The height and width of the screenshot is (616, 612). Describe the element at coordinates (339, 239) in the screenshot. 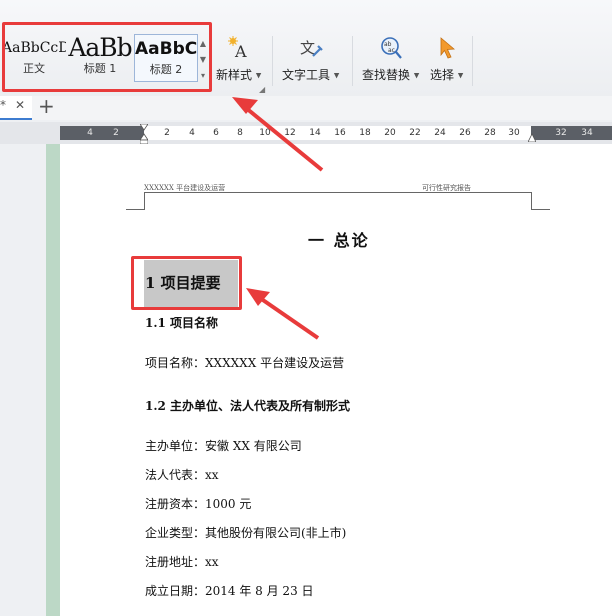

I see `chapter-title: 一 总论` at that location.